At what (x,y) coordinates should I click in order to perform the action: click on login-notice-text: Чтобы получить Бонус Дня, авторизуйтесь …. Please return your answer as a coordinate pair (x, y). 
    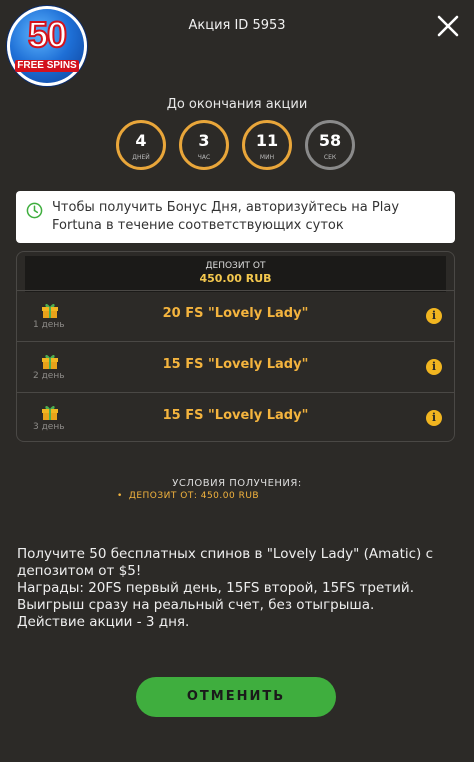
    Looking at the image, I should click on (226, 216).